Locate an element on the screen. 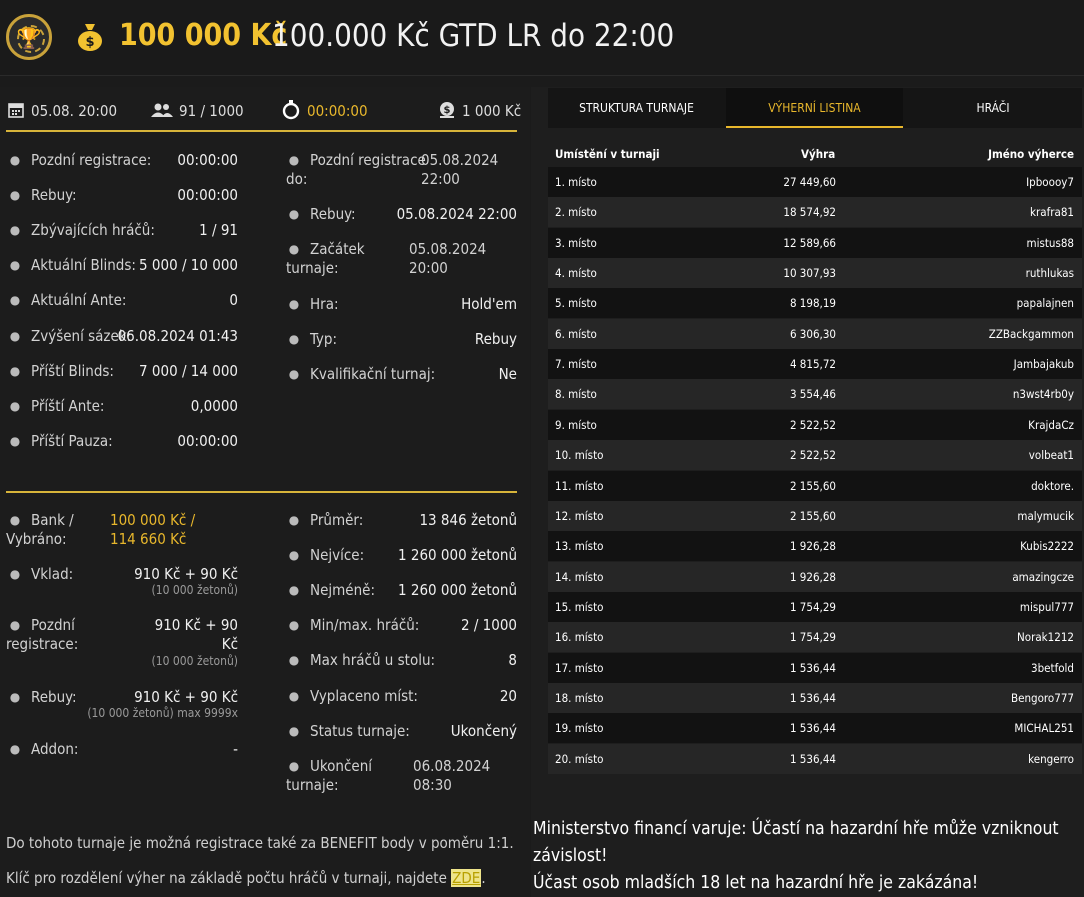  tabs-bar: STRUKTURA TURNAJE VÝHERNÍ LISTINA HRÁČI is located at coordinates (815, 108).